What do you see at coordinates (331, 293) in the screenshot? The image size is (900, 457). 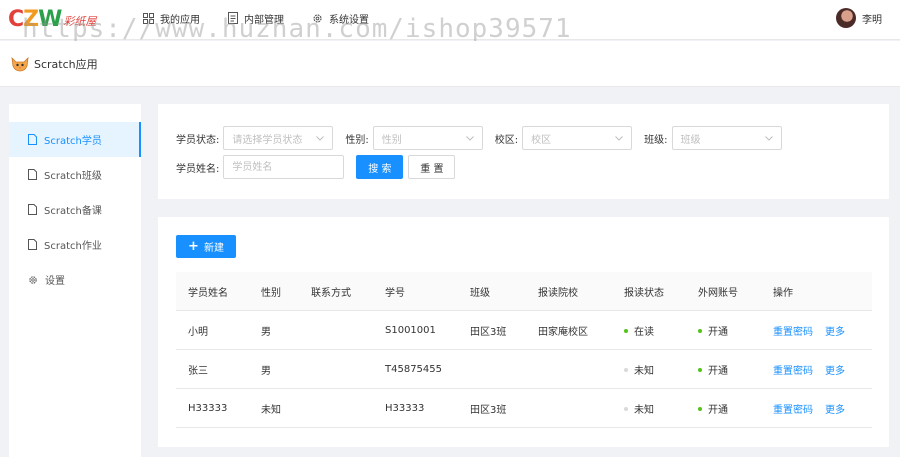 I see `column-header-contact: 联系方式` at bounding box center [331, 293].